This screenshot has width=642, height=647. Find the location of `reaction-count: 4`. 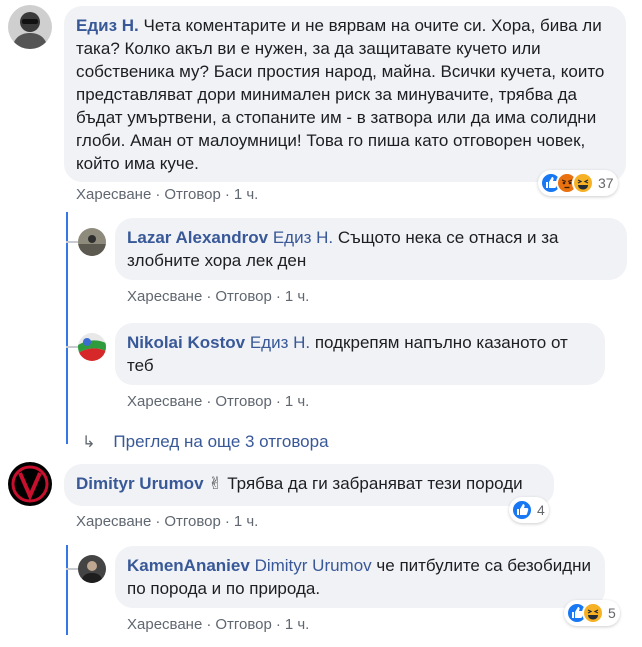

reaction-count: 4 is located at coordinates (541, 510).